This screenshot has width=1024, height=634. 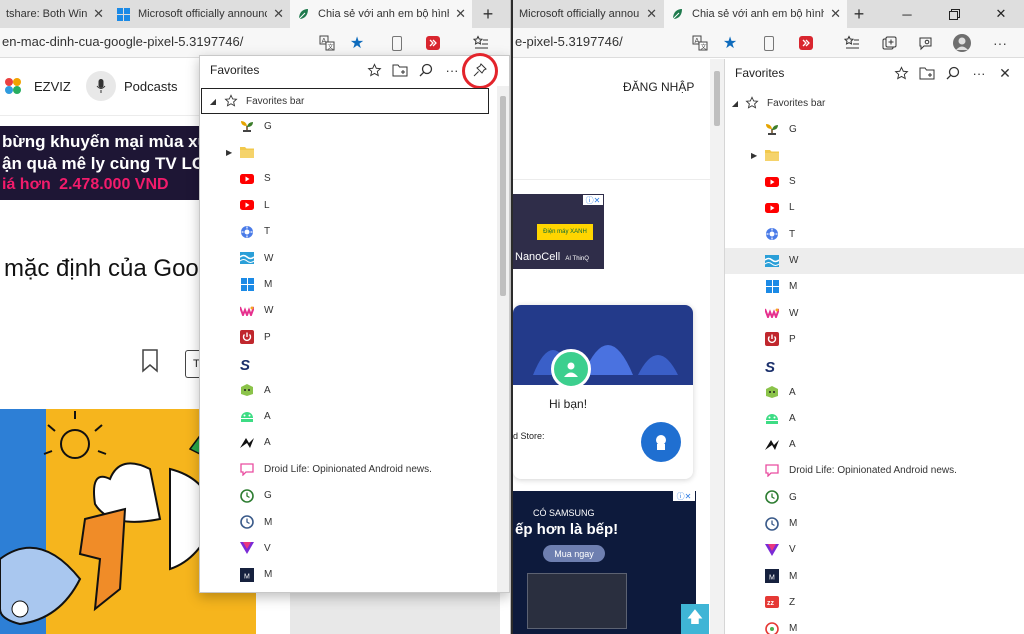 I want to click on page-scrollbar-thumb, so click(x=717, y=98).